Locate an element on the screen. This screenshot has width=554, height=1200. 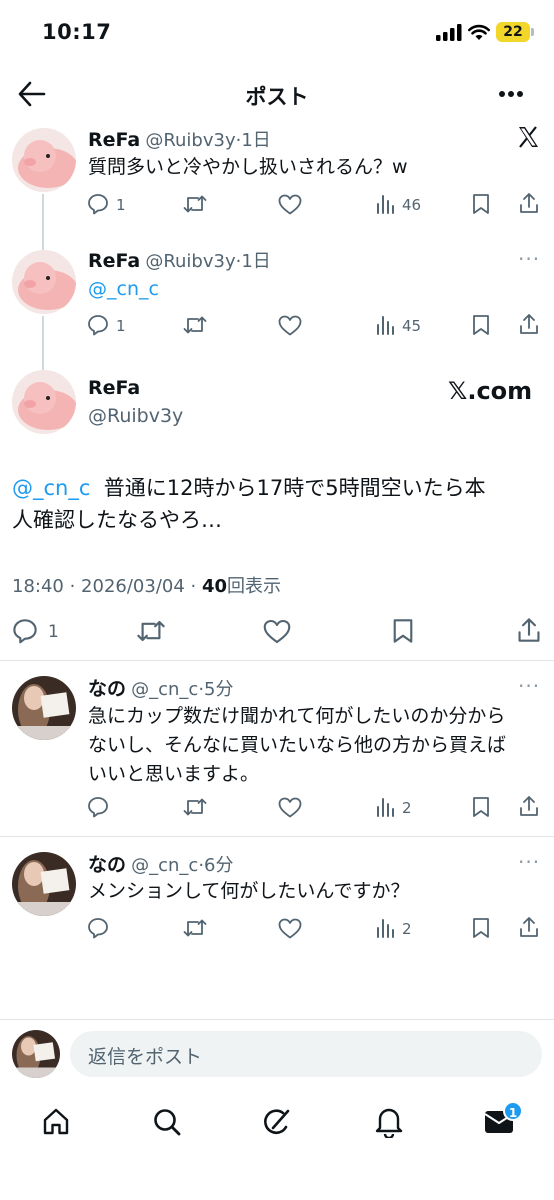
messages-badge: 1 is located at coordinates (513, 1111).